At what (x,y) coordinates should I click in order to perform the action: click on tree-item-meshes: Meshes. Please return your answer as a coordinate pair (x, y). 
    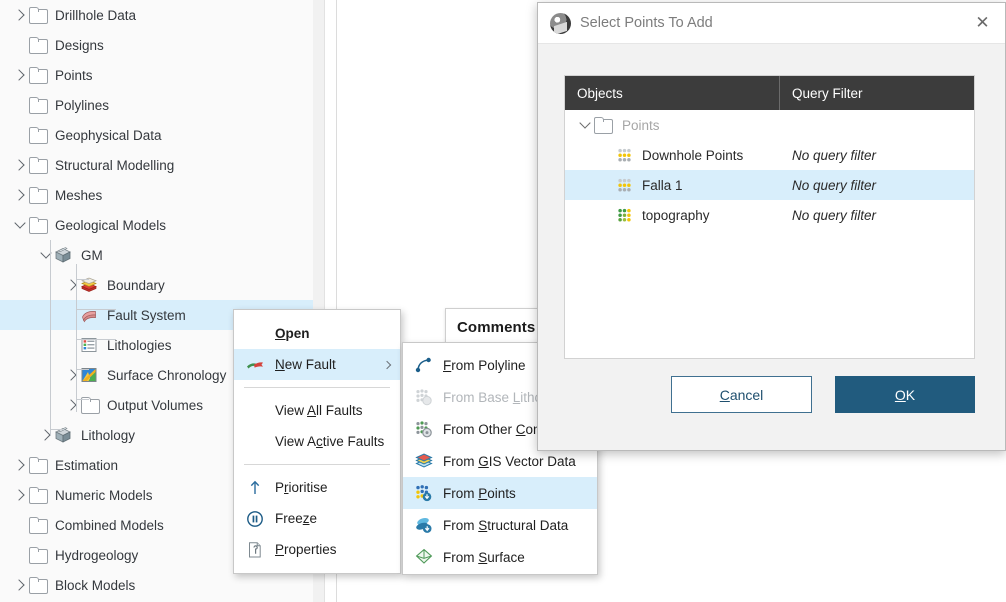
    Looking at the image, I should click on (156, 195).